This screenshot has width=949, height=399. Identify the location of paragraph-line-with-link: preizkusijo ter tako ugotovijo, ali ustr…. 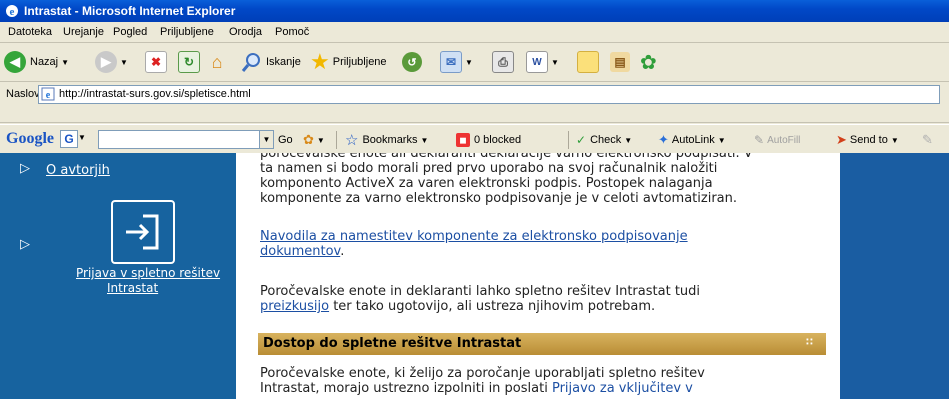
(540, 307).